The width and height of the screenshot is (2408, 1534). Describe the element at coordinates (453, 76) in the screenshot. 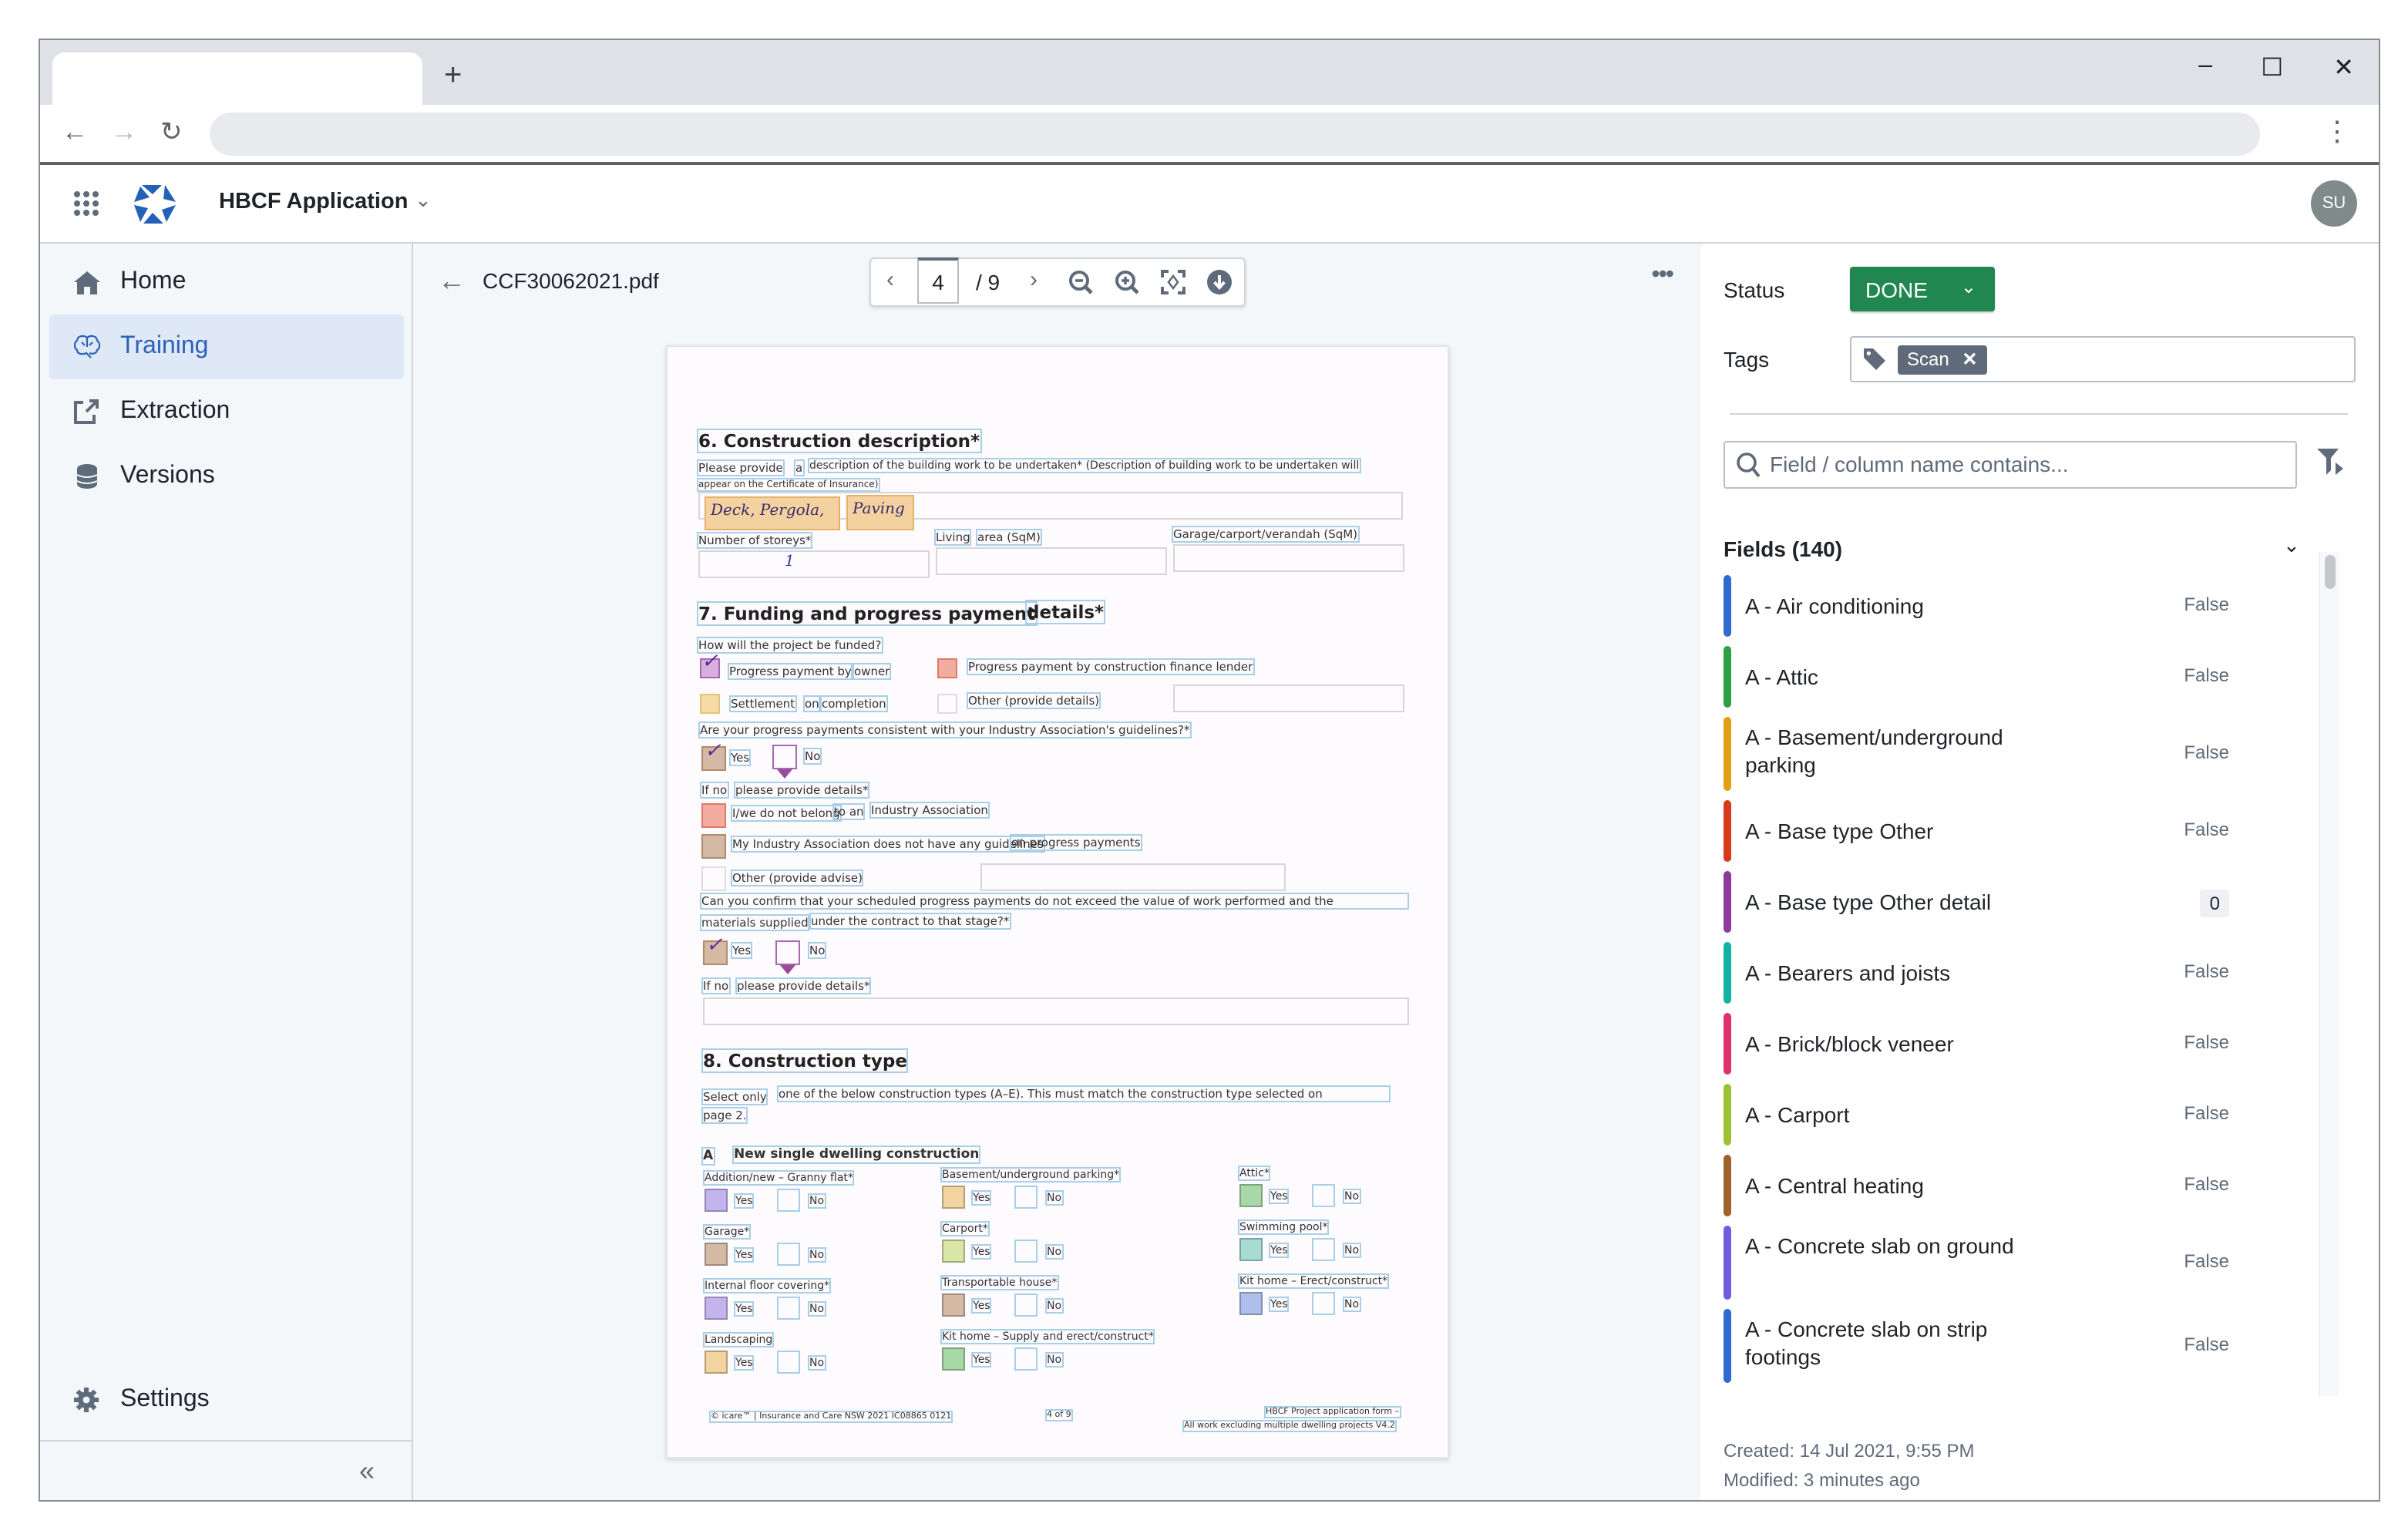

I see `new-tab-button: +` at that location.